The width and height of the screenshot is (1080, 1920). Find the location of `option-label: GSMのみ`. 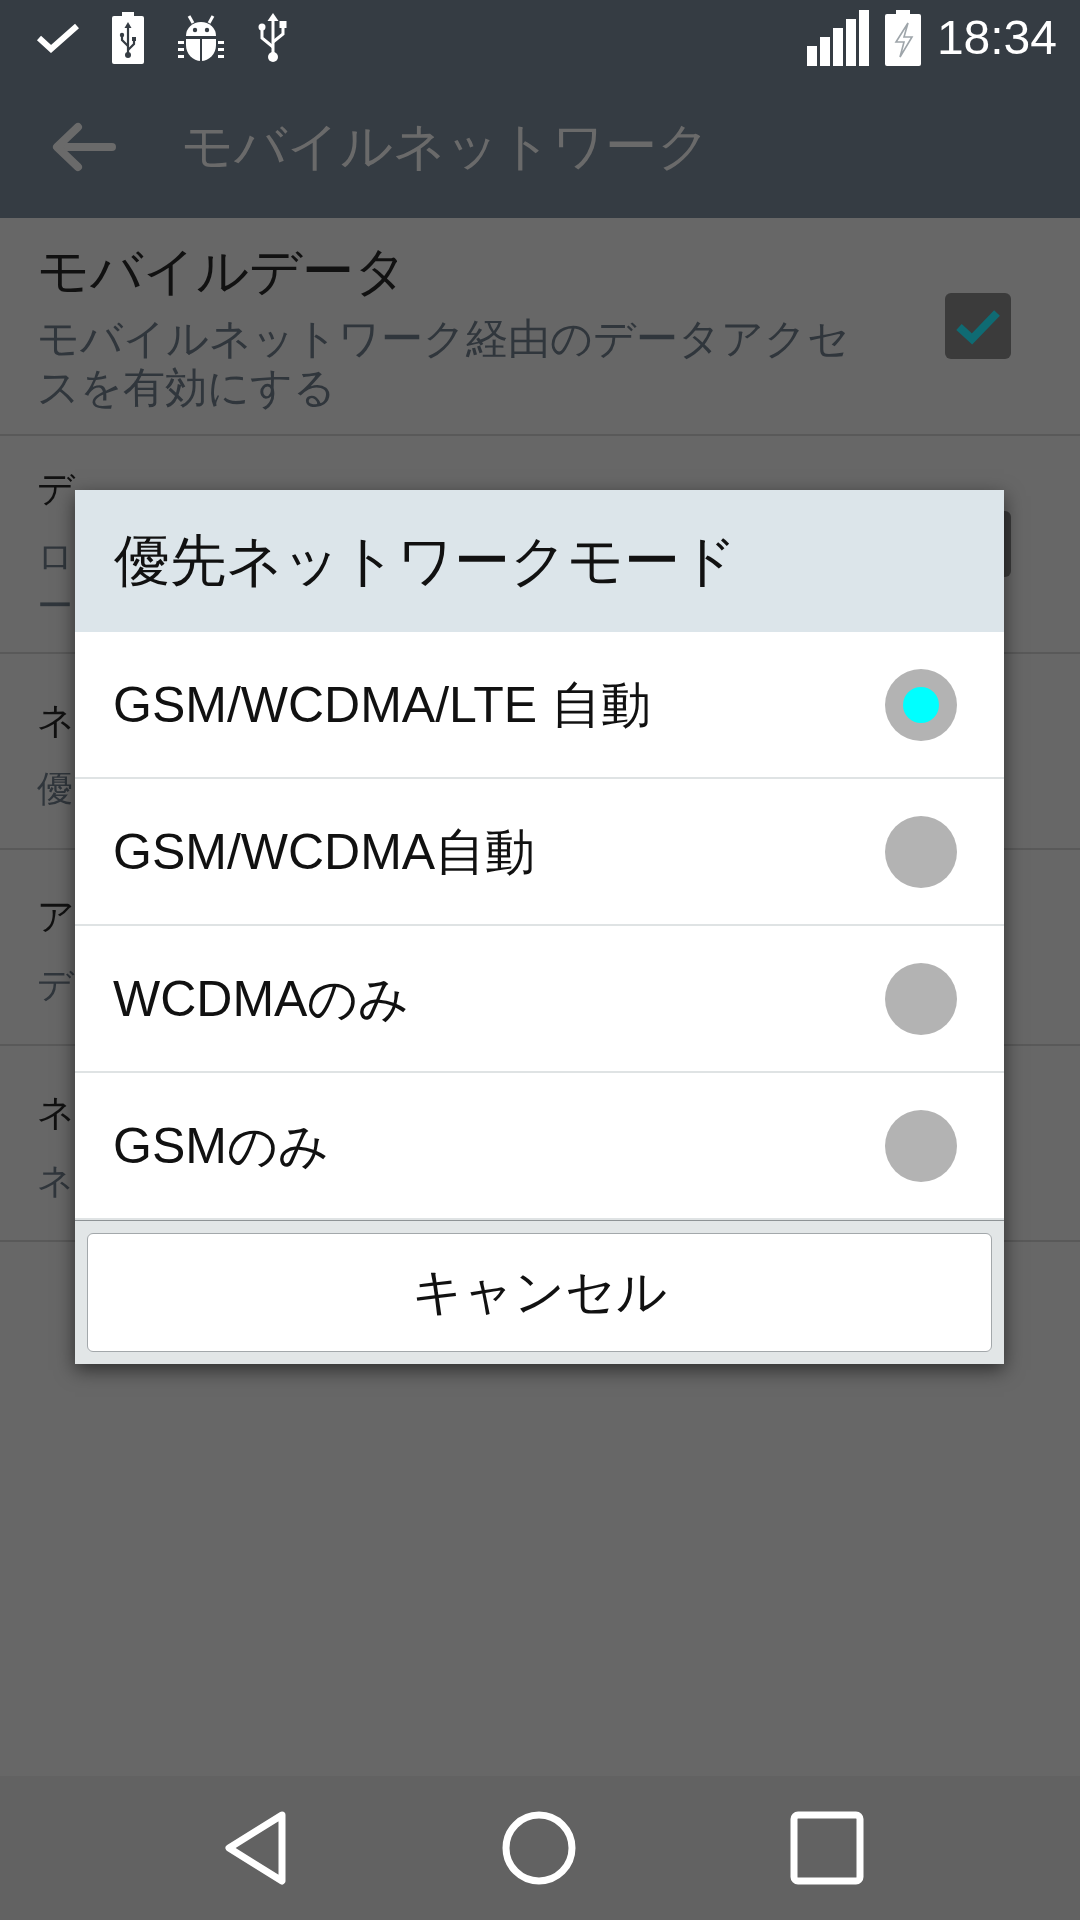

option-label: GSMのみ is located at coordinates (221, 1145).